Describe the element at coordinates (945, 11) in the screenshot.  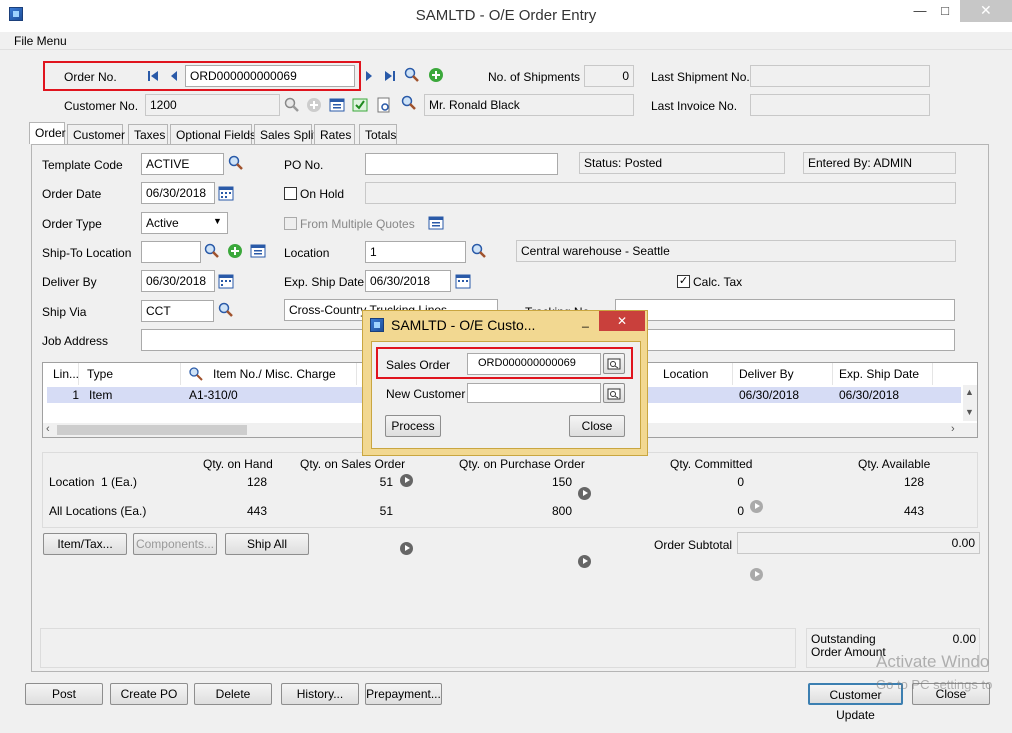
I see `maximize-button: □` at that location.